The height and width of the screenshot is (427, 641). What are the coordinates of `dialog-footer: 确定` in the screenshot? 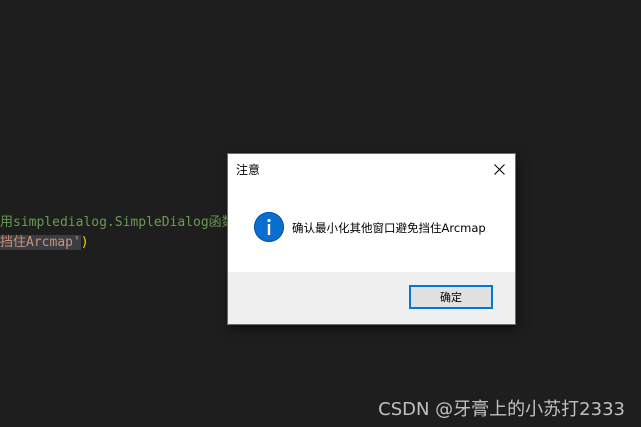 It's located at (371, 298).